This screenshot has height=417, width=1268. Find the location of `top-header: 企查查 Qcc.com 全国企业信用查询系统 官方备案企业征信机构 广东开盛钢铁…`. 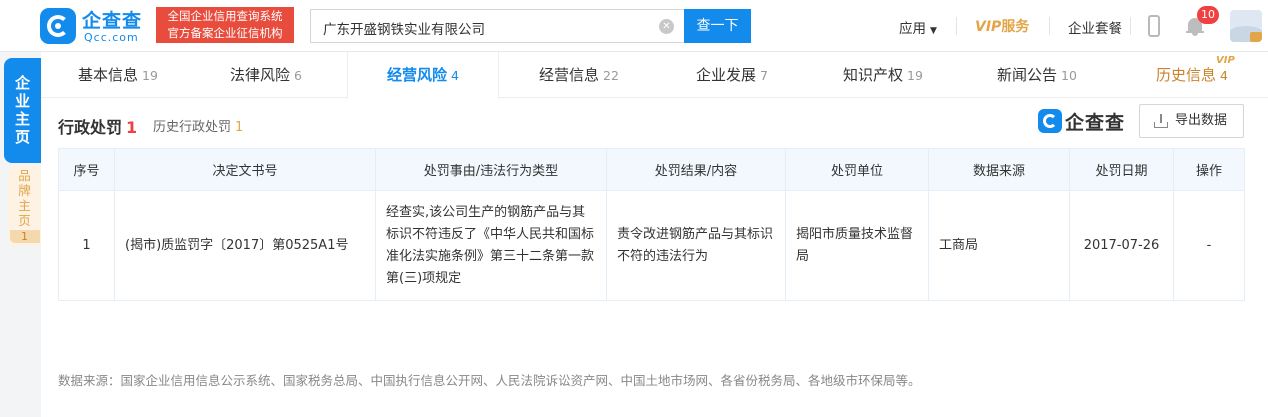

top-header: 企查查 Qcc.com 全国企业信用查询系统 官方备案企业征信机构 广东开盛钢铁… is located at coordinates (634, 26).